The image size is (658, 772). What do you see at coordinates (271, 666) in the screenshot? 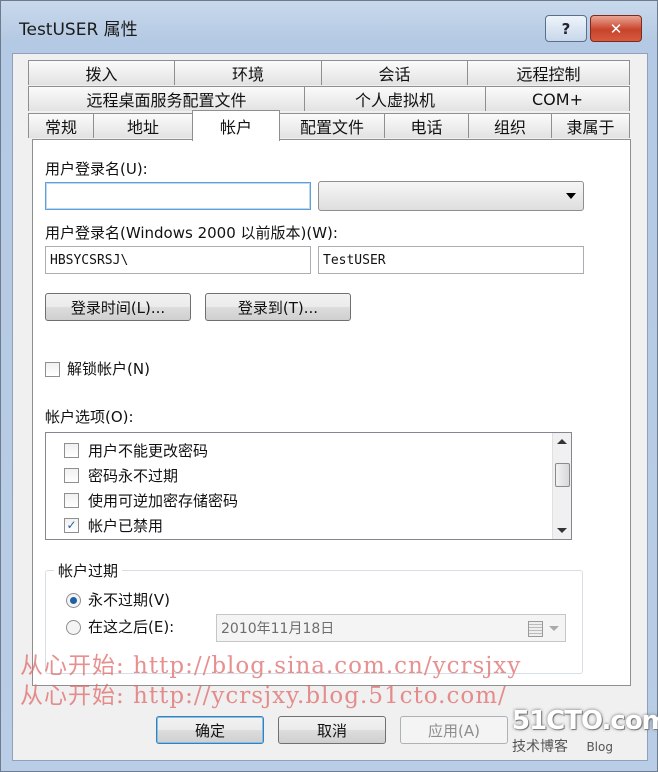
I see `watermark-line-1: 从心开始: http://blog.sina.com.cn/ycrsjxy` at bounding box center [271, 666].